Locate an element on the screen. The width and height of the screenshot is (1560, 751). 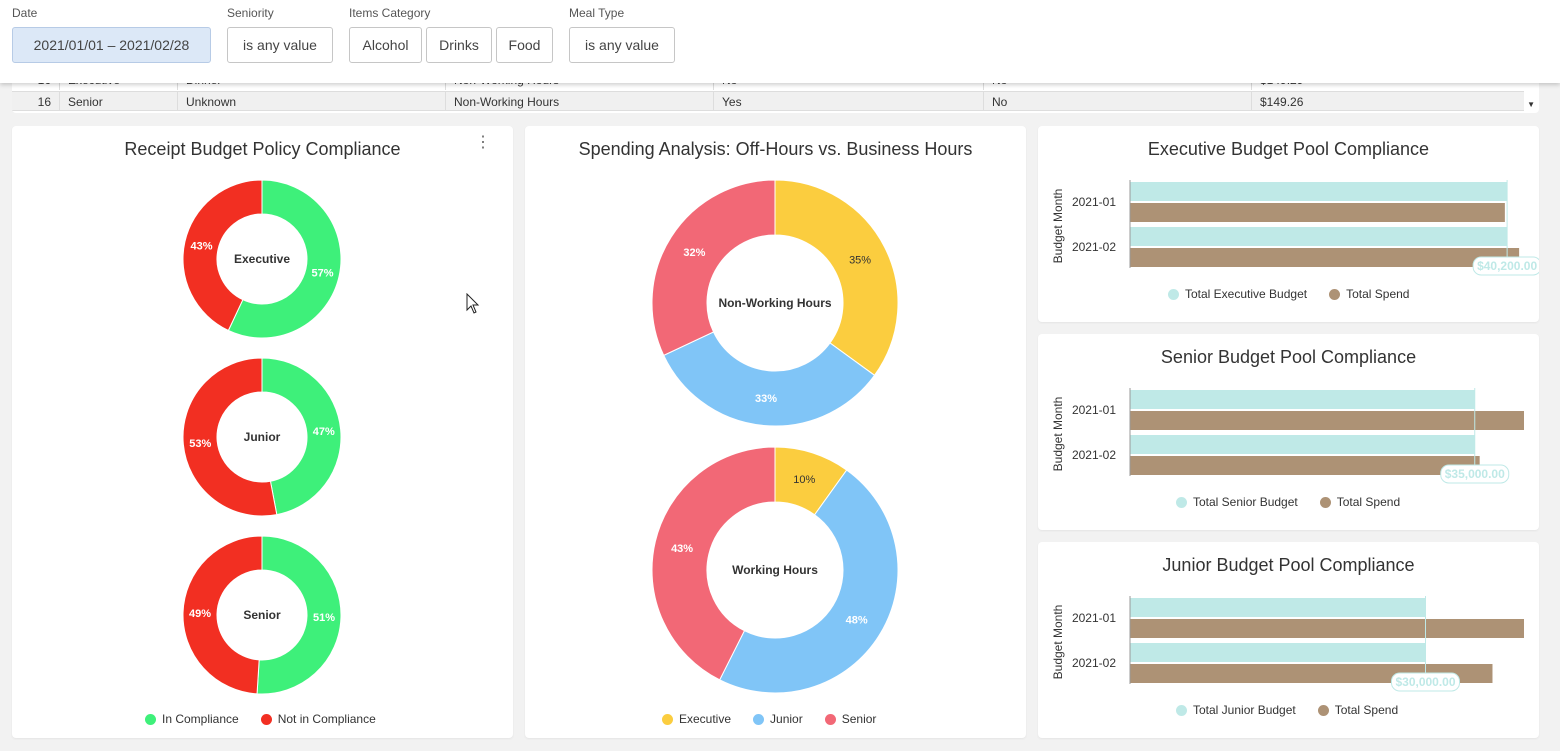
legend-label: Senior is located at coordinates (859, 719).